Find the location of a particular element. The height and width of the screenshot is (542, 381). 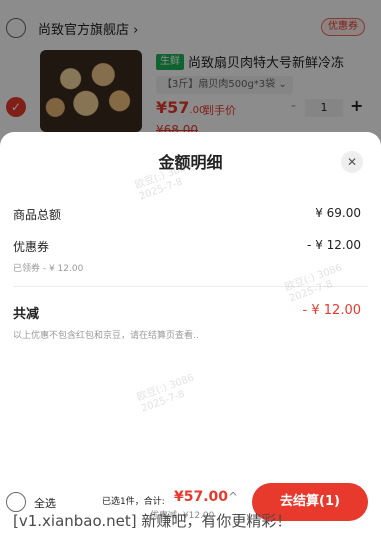

chevron-up-icon: ^ is located at coordinates (233, 497).